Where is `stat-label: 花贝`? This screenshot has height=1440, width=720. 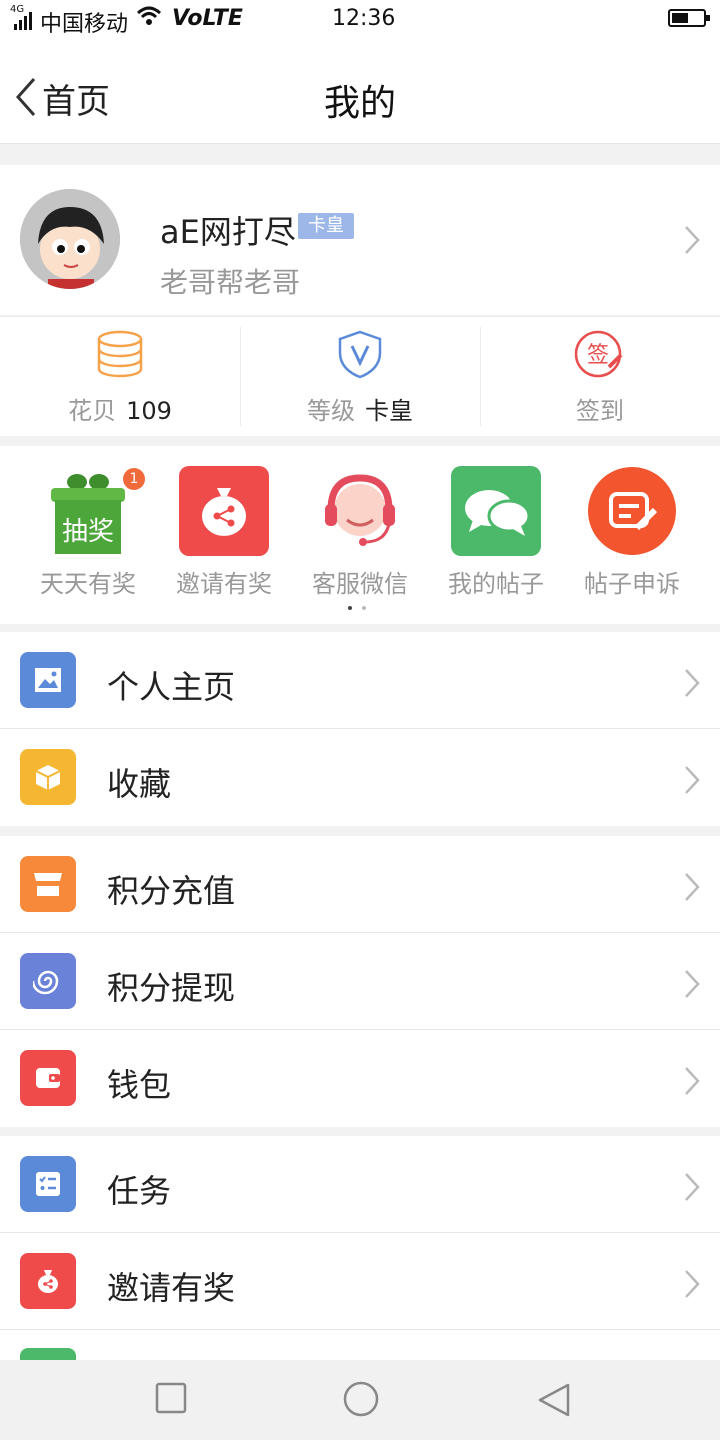 stat-label: 花贝 is located at coordinates (92, 411).